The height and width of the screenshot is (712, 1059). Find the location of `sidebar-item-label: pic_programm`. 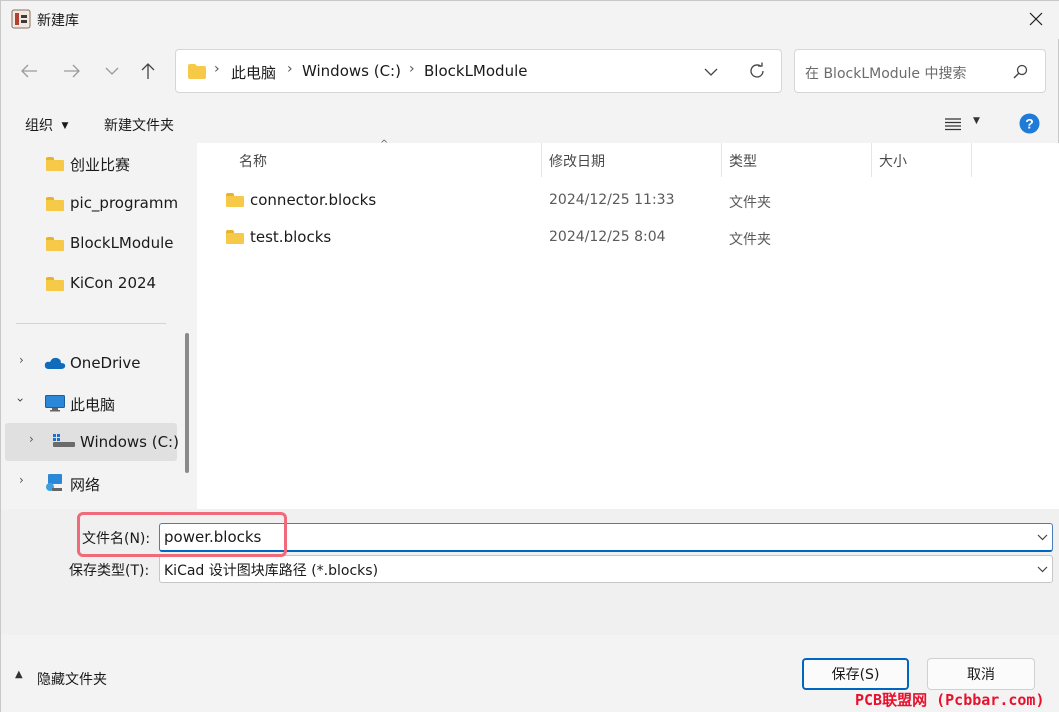

sidebar-item-label: pic_programm is located at coordinates (124, 203).